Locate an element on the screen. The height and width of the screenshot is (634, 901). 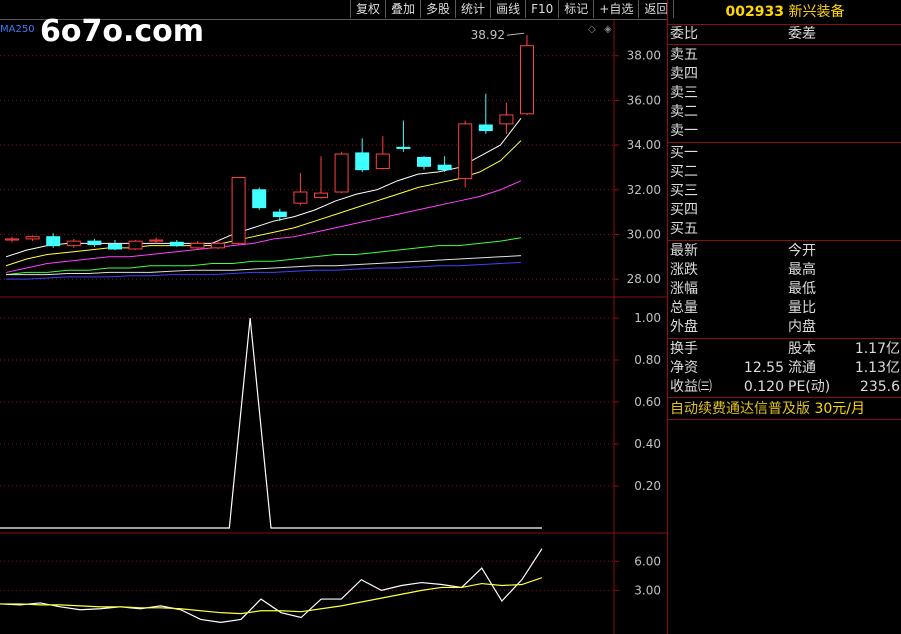
y-tick-label: 38.00 is located at coordinates (644, 56).